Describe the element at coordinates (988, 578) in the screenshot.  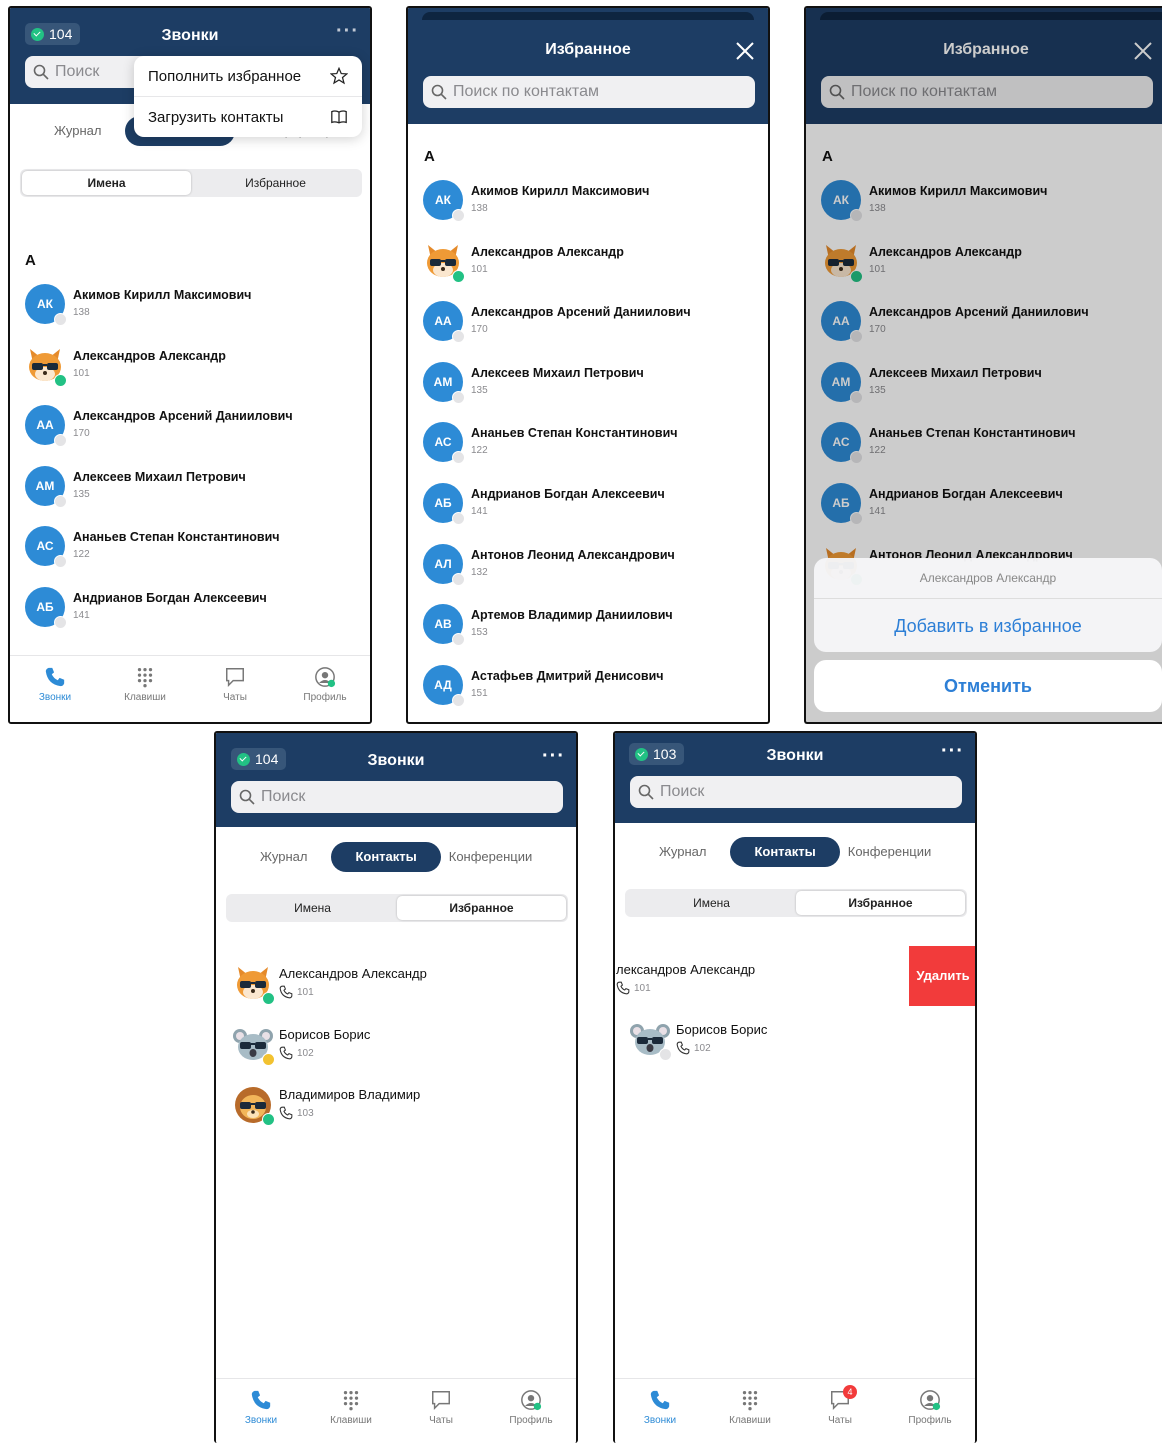
I see `sheet-title: Александров Александр` at that location.